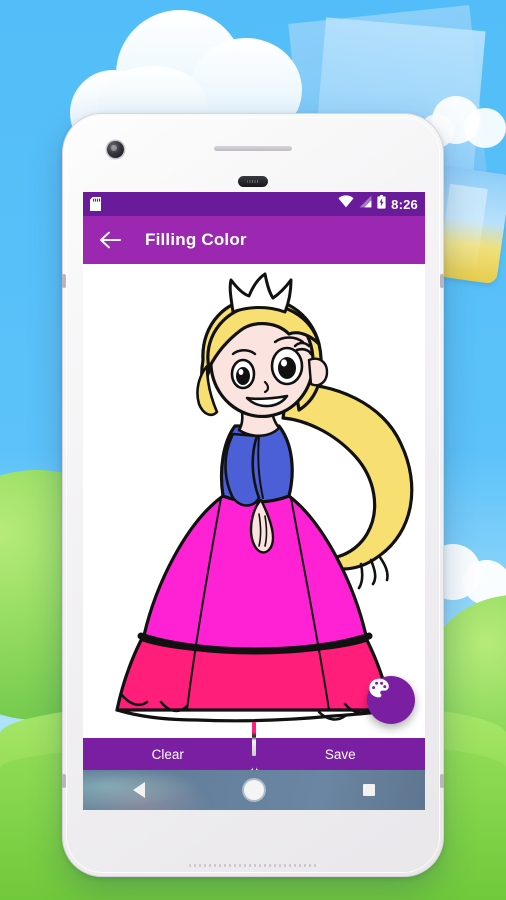  I want to click on cellular-signal-icon, so click(365, 204).